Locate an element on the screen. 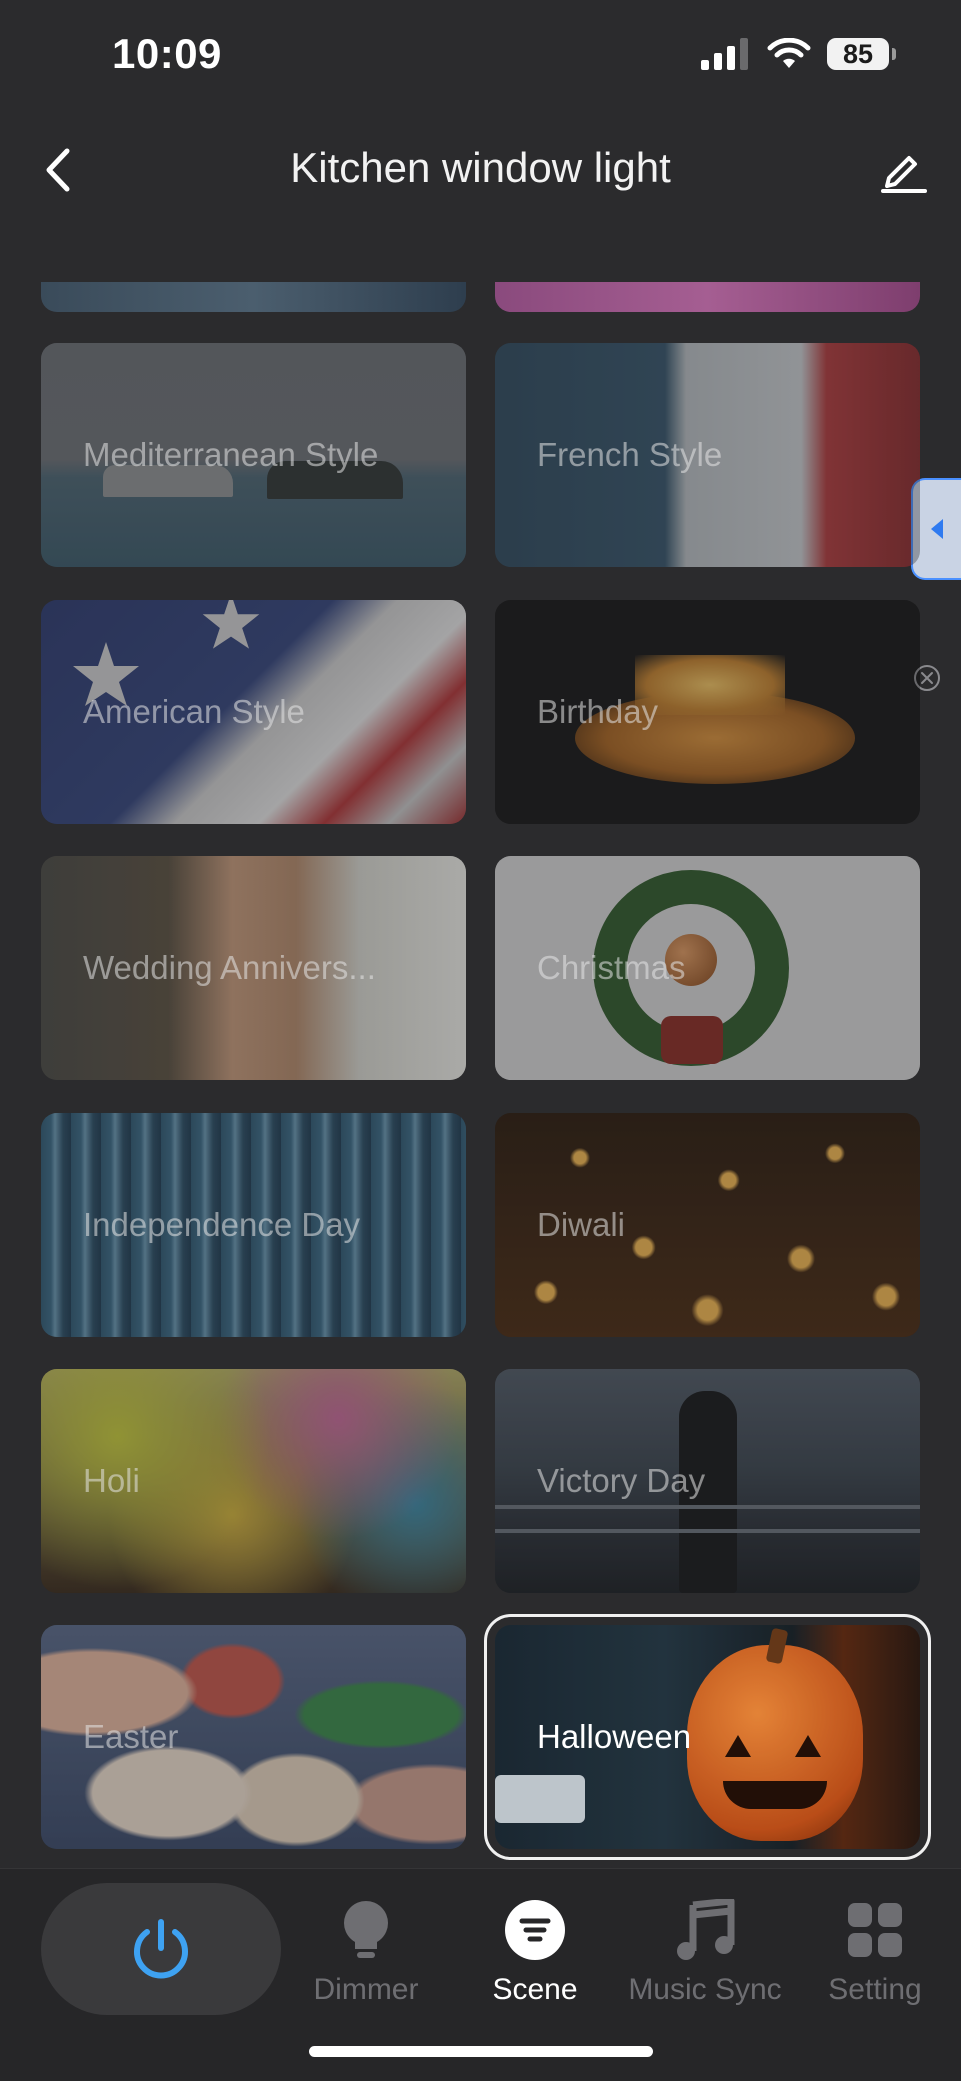 The width and height of the screenshot is (961, 2081). scene-tile-easter: Easter is located at coordinates (253, 1737).